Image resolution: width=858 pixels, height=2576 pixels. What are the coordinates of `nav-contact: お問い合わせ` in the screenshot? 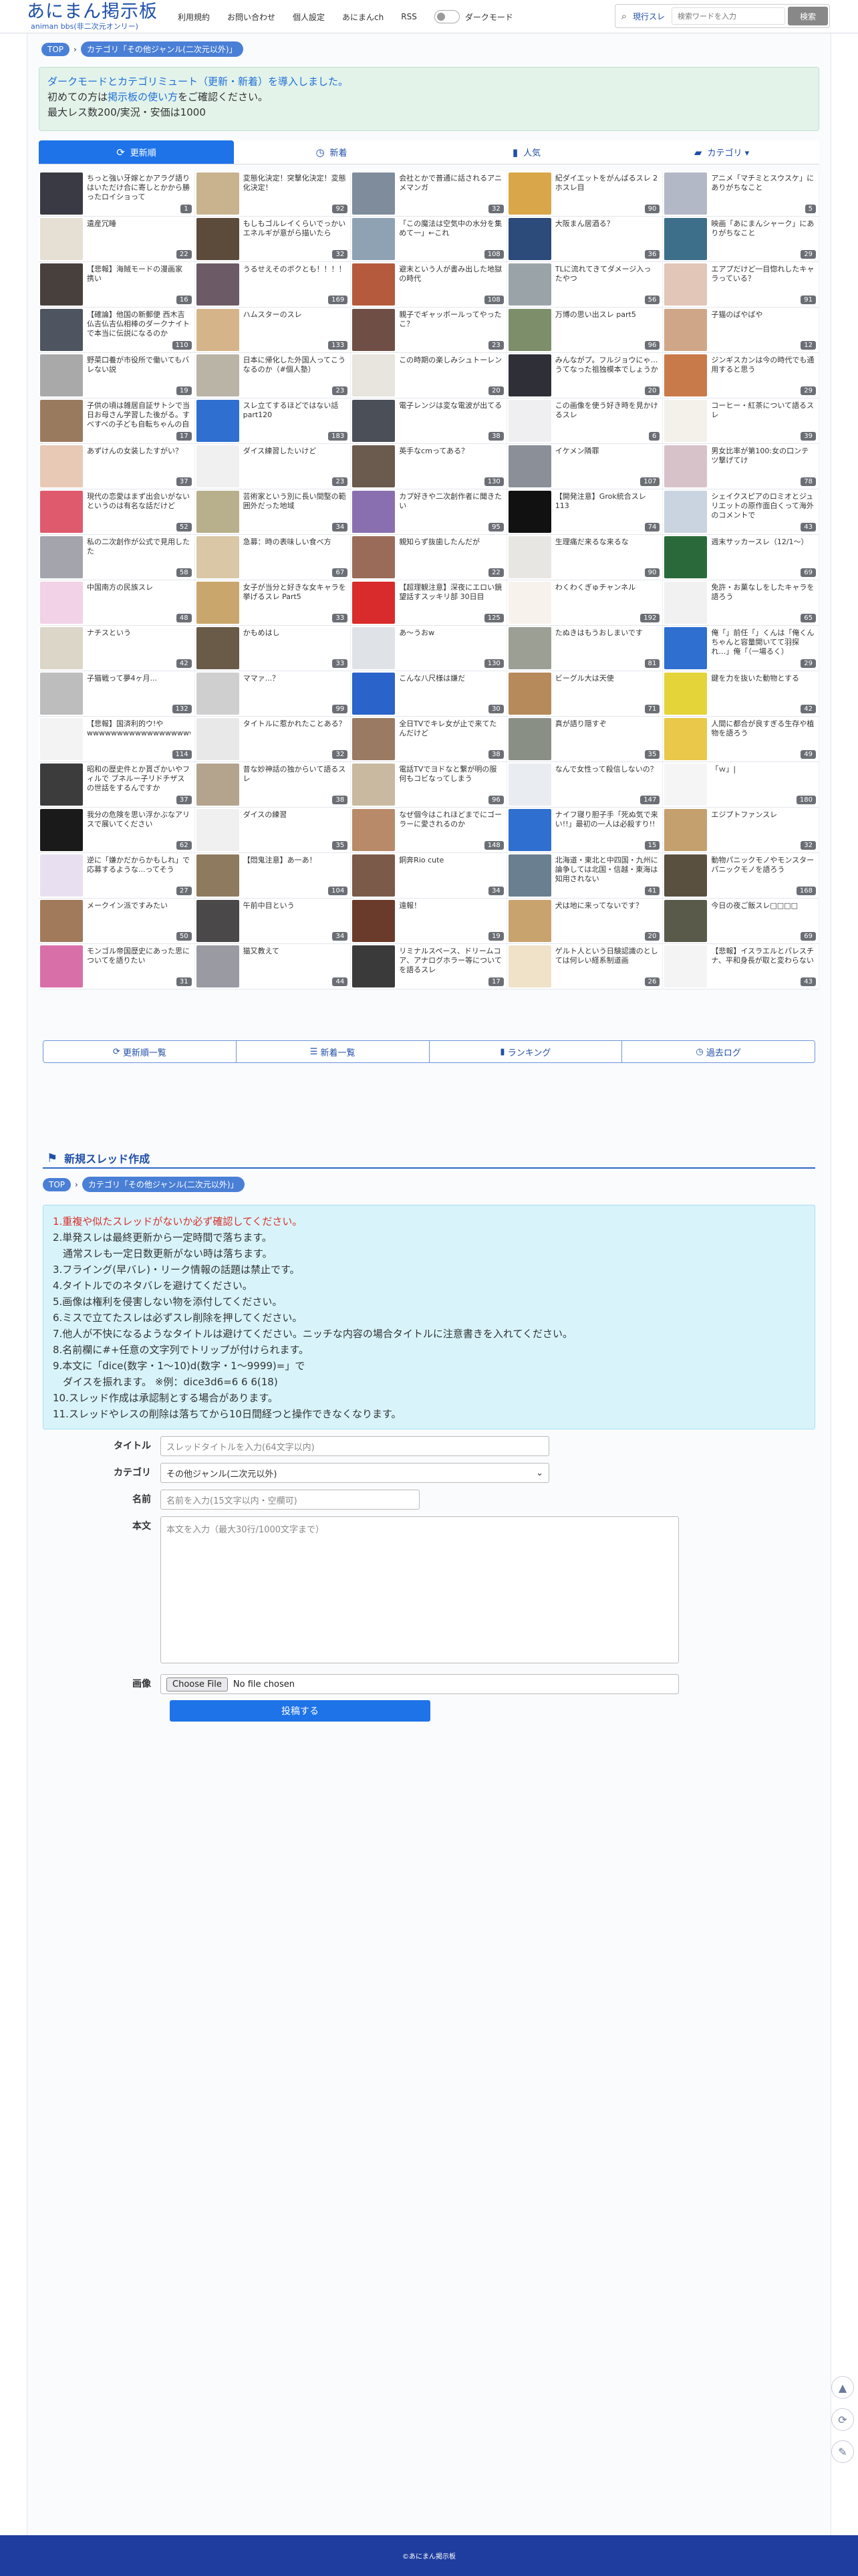 It's located at (251, 17).